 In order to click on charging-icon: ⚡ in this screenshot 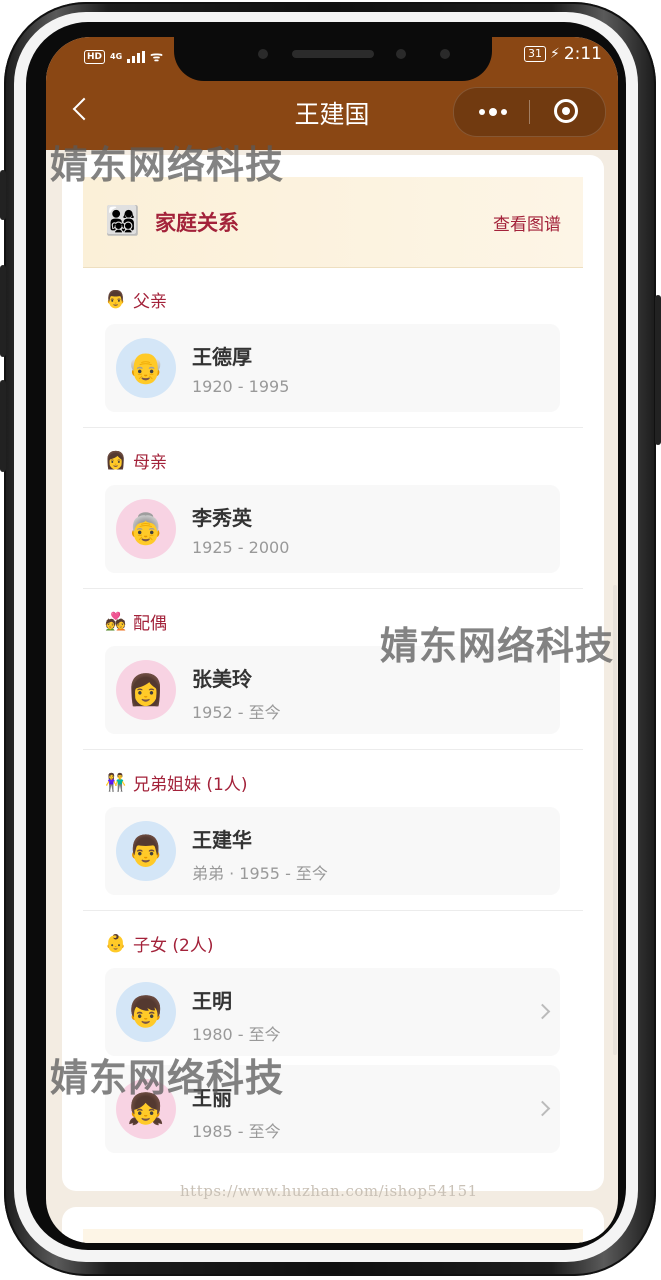, I will do `click(554, 54)`.